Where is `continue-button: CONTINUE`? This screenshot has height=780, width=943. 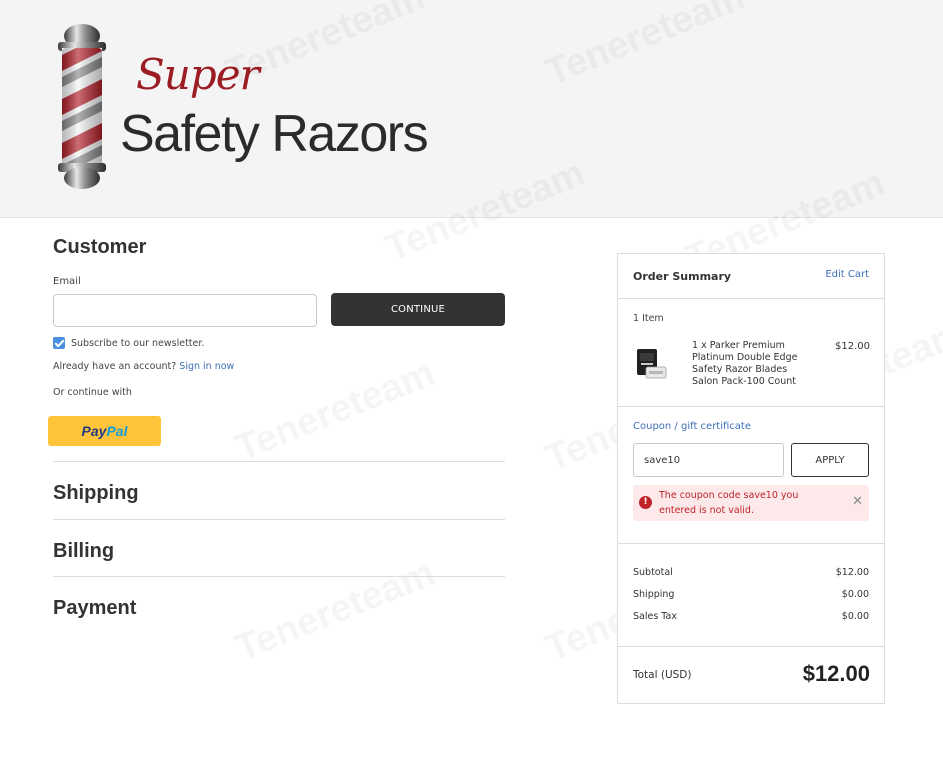 continue-button: CONTINUE is located at coordinates (418, 309).